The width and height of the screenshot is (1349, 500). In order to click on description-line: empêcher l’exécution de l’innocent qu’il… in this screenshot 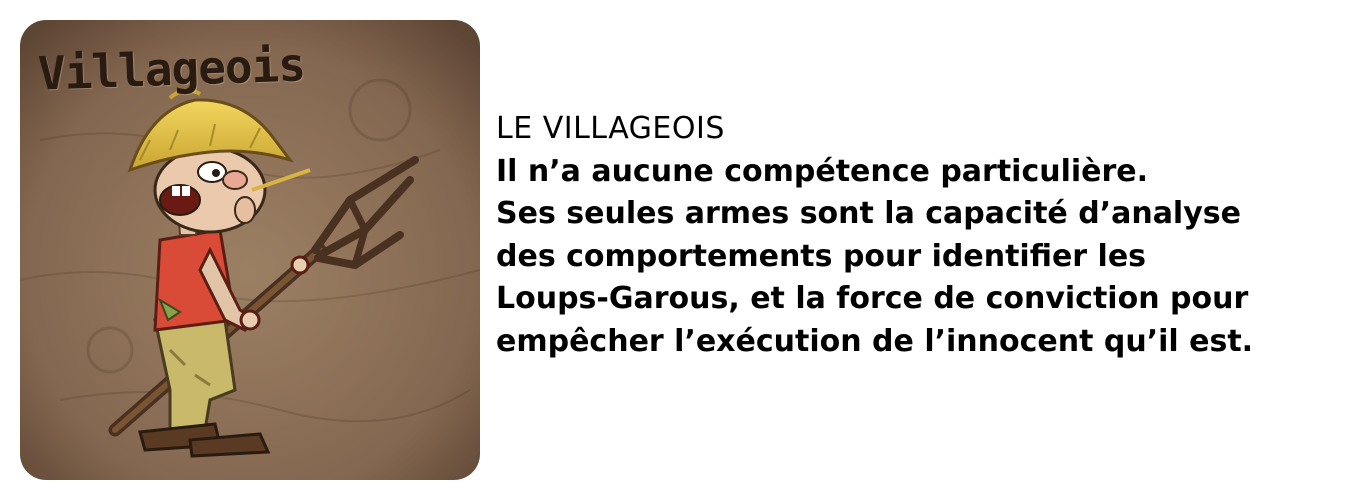, I will do `click(875, 341)`.